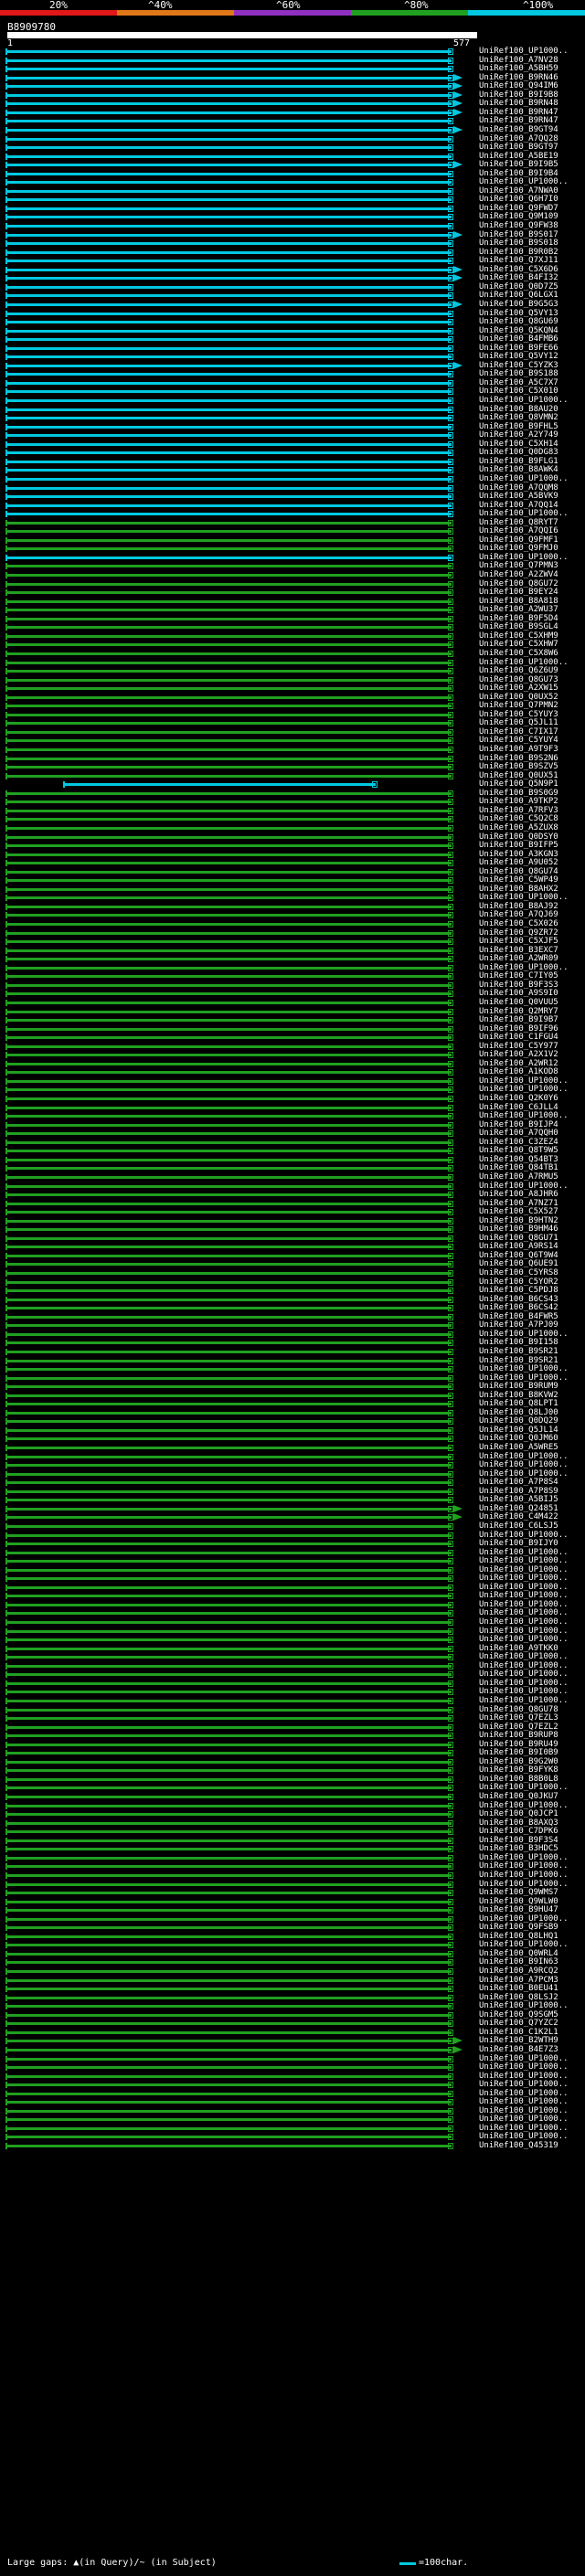 Image resolution: width=585 pixels, height=2576 pixels. Describe the element at coordinates (518, 1439) in the screenshot. I see `hit-label: UniRef100_Q0JM60` at that location.